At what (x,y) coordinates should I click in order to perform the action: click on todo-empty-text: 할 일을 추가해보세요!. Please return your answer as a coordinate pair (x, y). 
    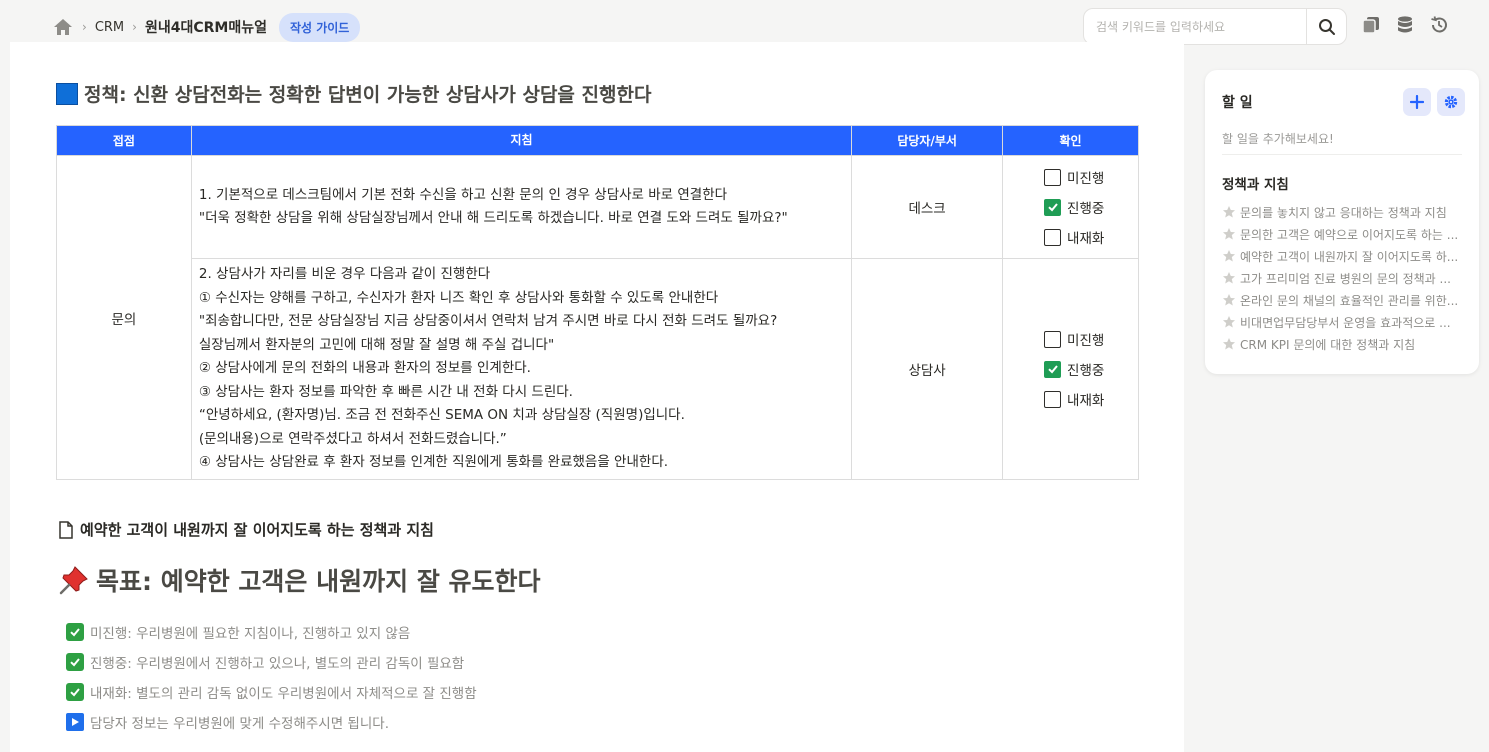
    Looking at the image, I should click on (1278, 139).